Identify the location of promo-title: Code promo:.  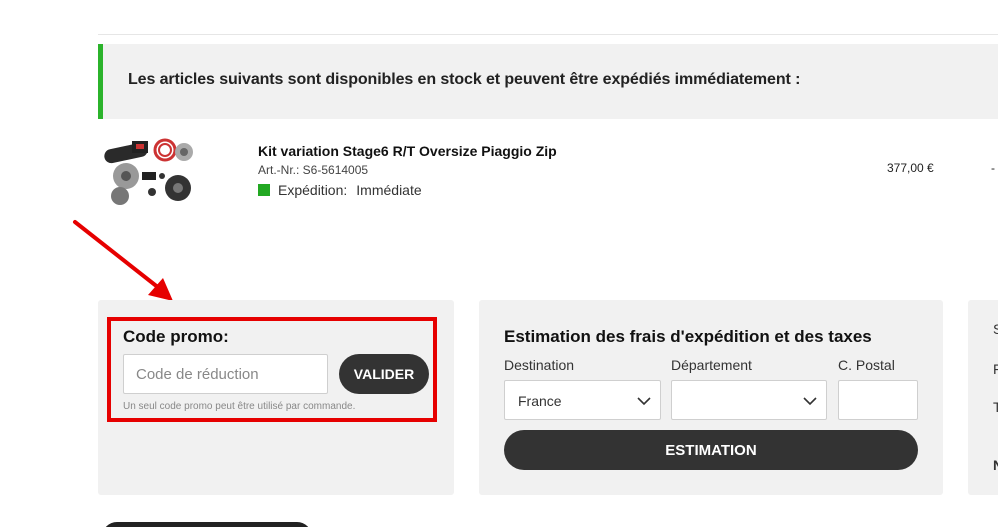
(176, 336).